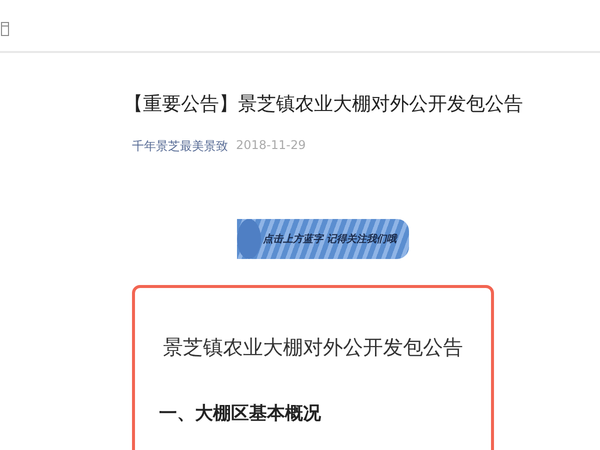 This screenshot has height=450, width=600. What do you see at coordinates (240, 413) in the screenshot?
I see `section-heading: 一、大棚区基本概况` at bounding box center [240, 413].